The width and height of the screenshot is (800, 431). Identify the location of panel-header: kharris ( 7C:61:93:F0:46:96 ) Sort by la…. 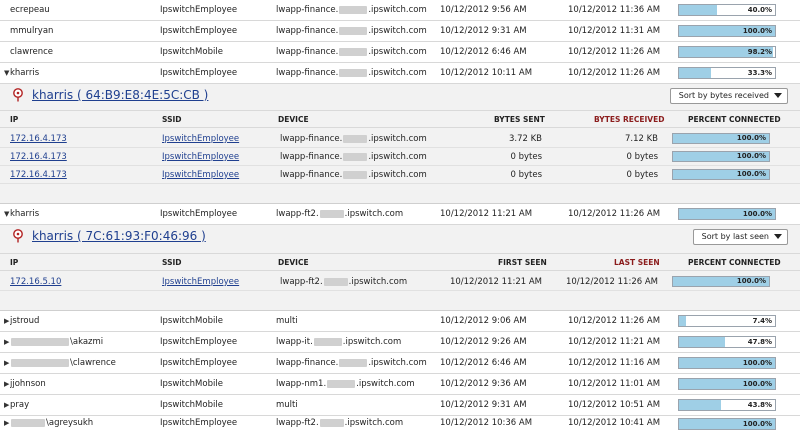
(400, 237).